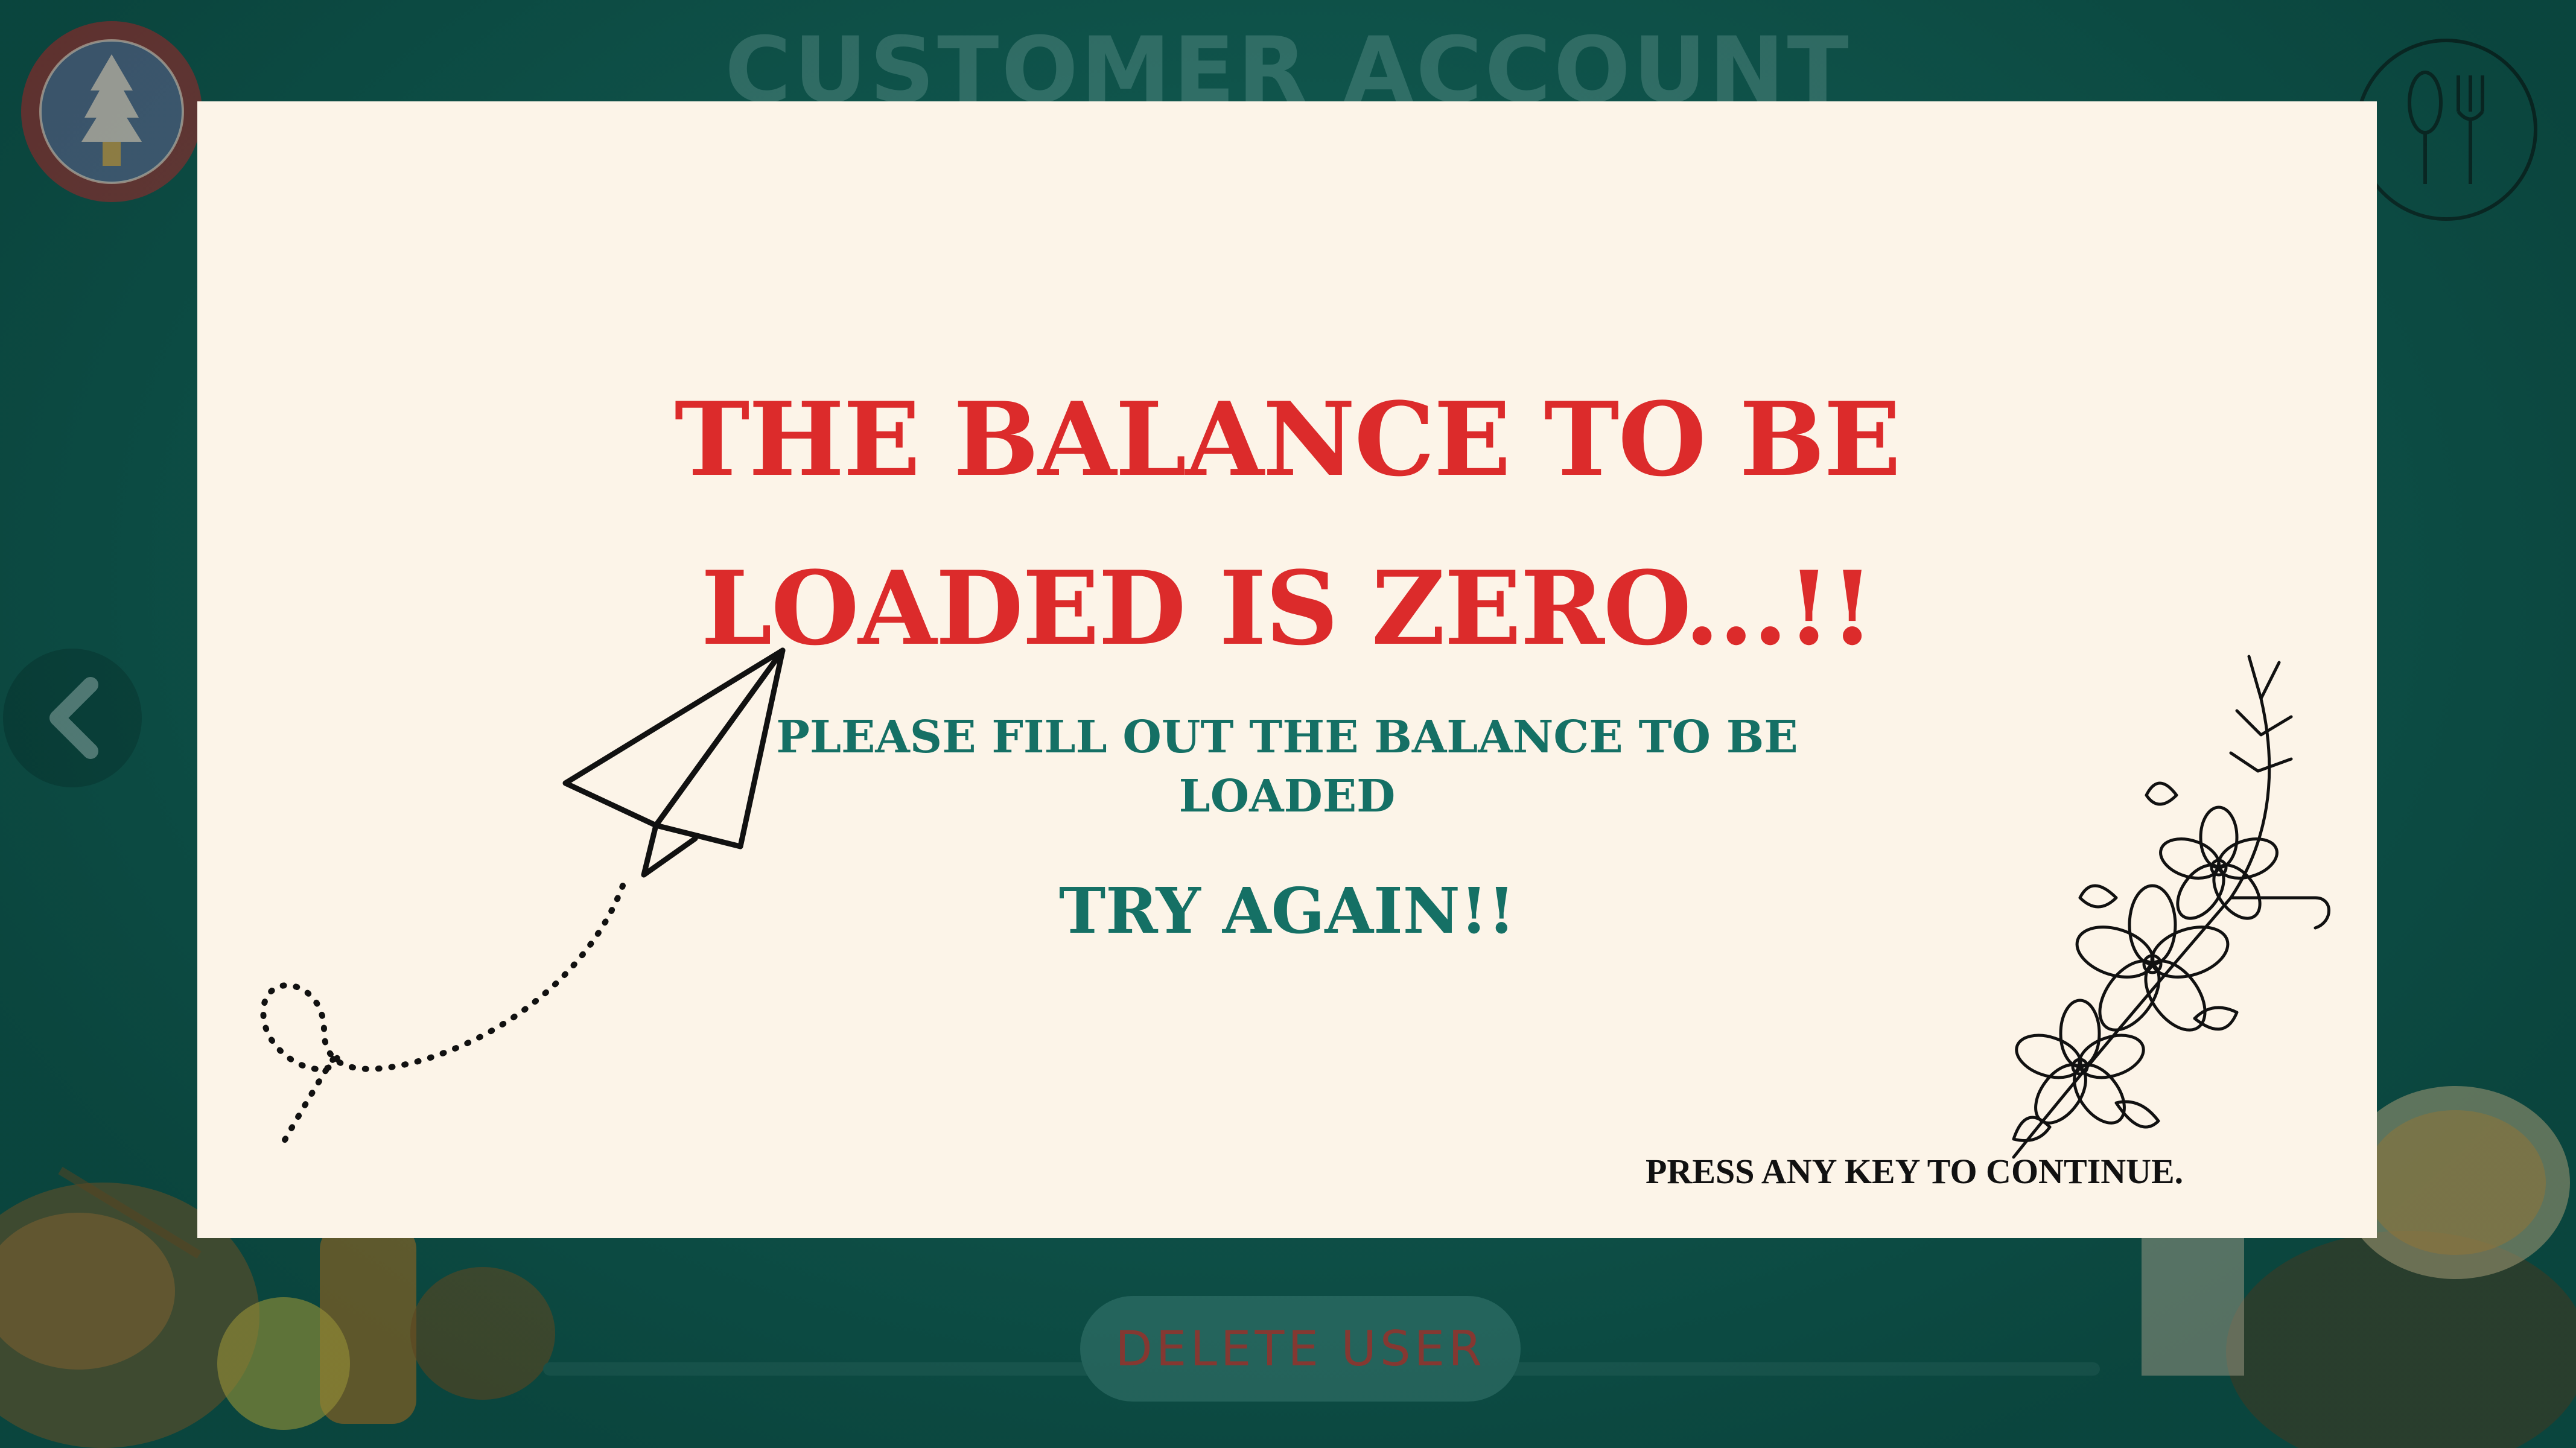 This screenshot has width=2576, height=1448. I want to click on chevron-left-icon, so click(73, 718).